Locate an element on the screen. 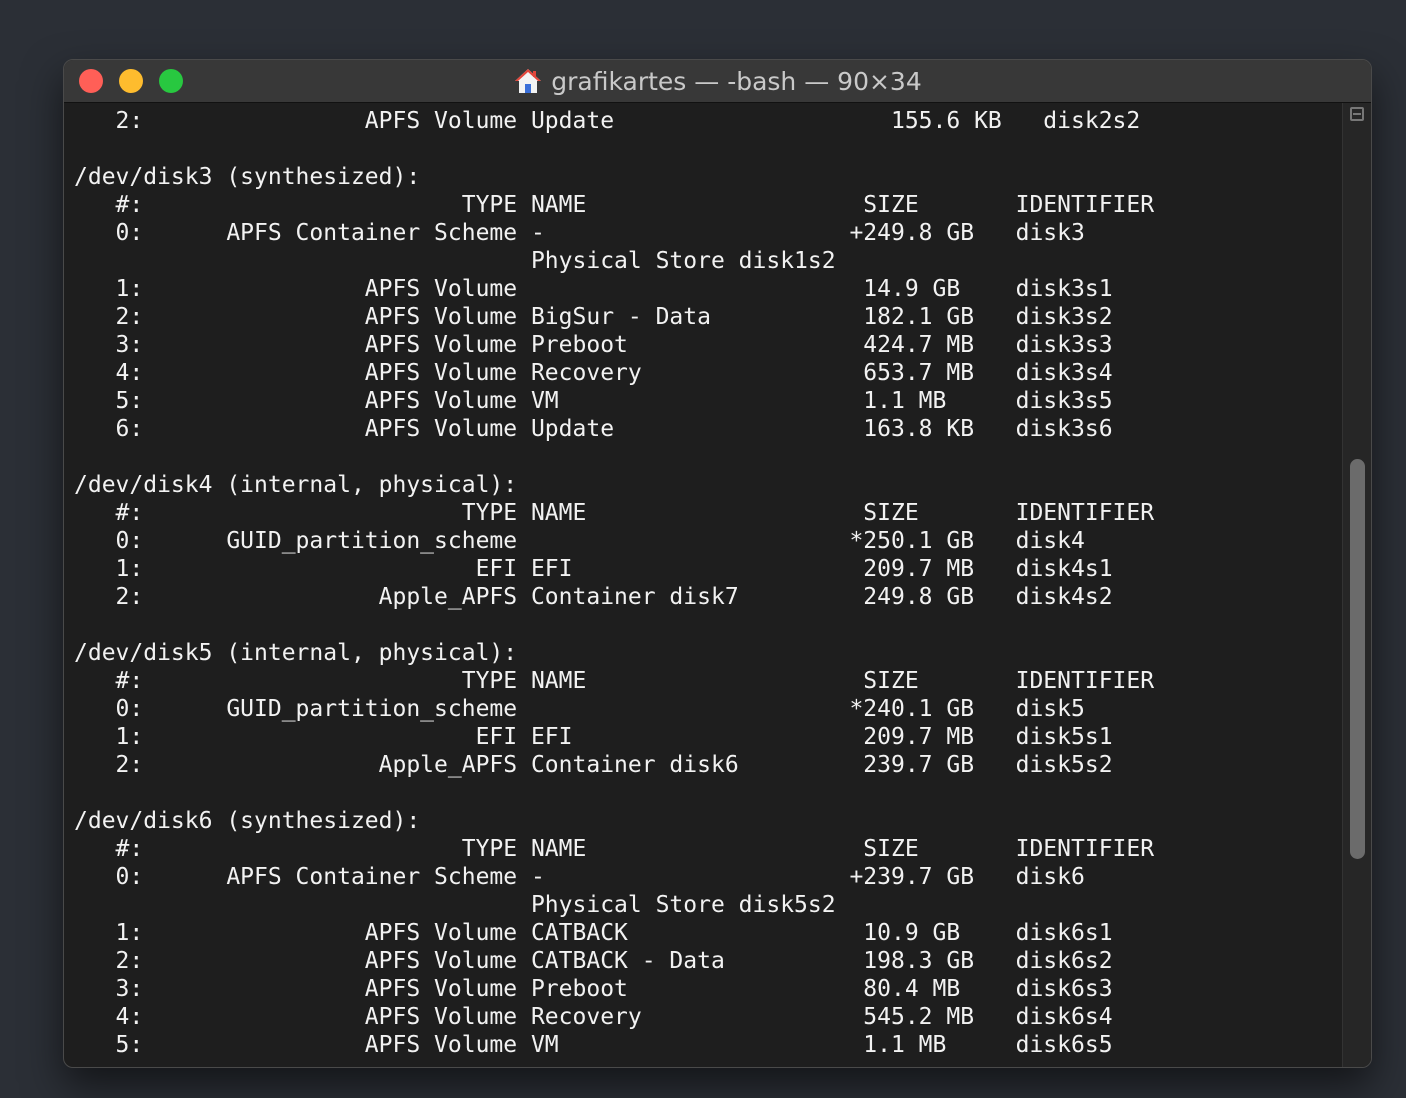 This screenshot has height=1098, width=1406. terminal-line: /dev/disk6 (synthesized): is located at coordinates (247, 821).